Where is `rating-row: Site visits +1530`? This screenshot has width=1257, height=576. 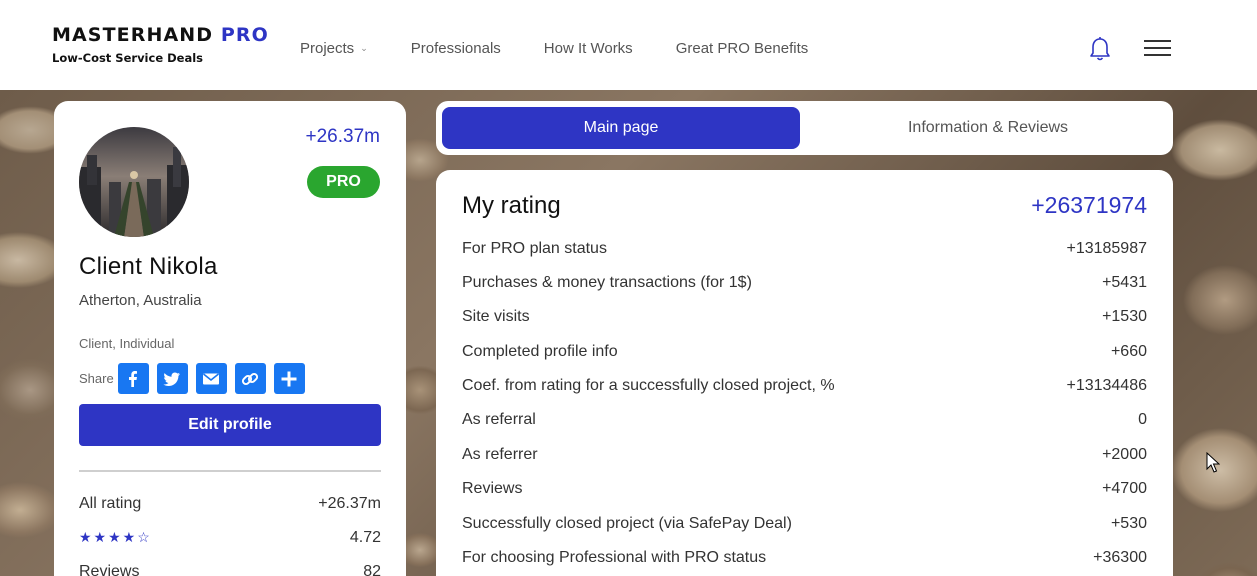 rating-row: Site visits +1530 is located at coordinates (804, 317).